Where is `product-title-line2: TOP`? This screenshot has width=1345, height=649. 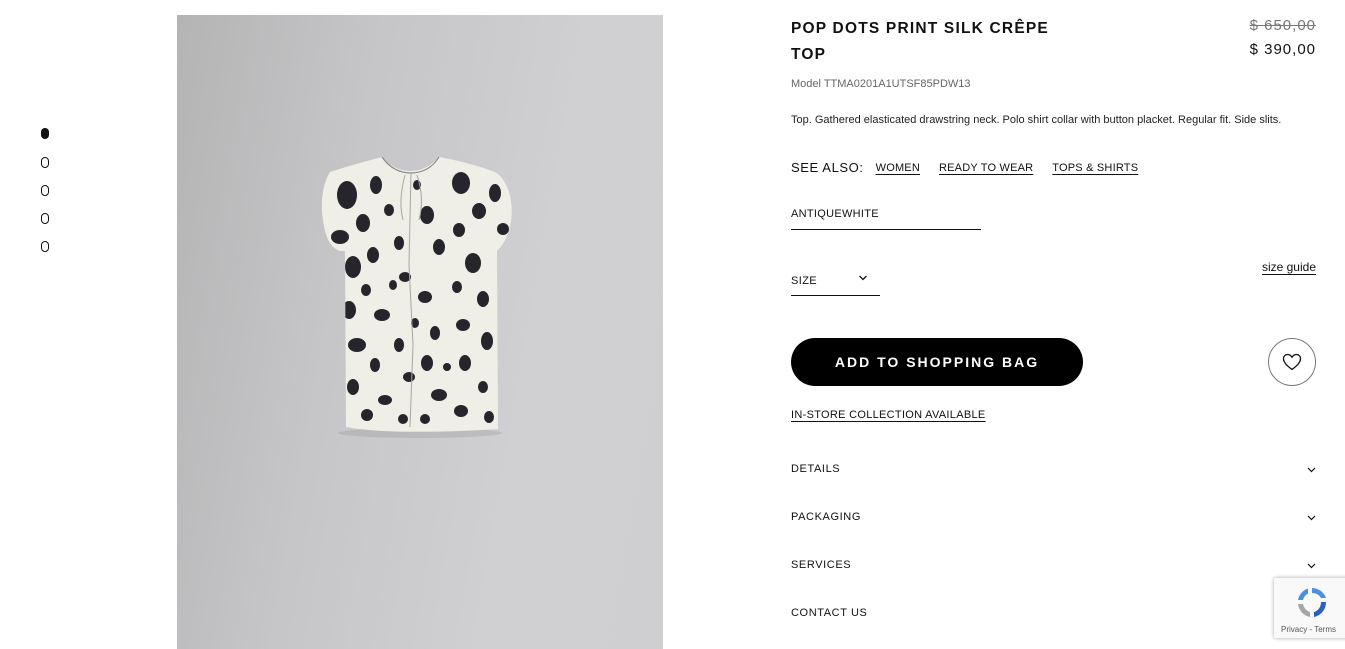 product-title-line2: TOP is located at coordinates (809, 54).